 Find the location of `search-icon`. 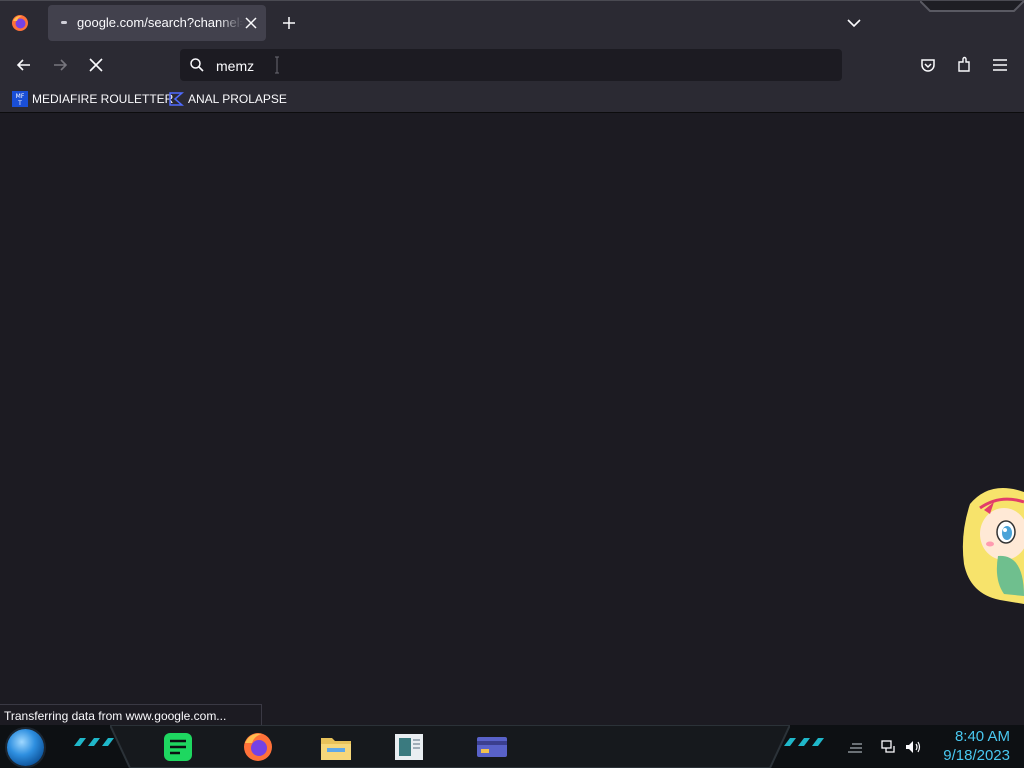

search-icon is located at coordinates (197, 65).